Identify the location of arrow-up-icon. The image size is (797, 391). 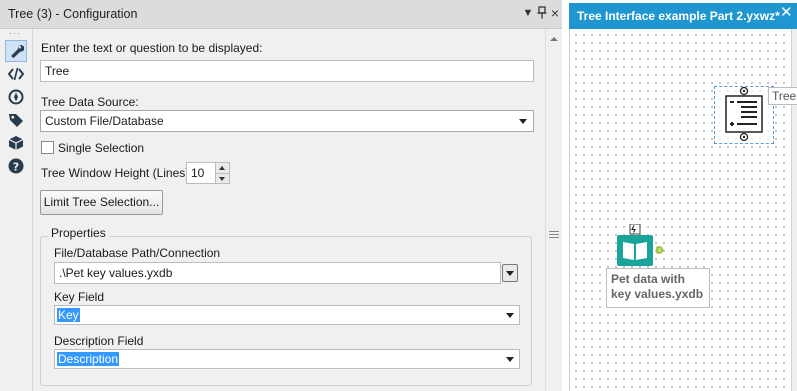
(222, 168).